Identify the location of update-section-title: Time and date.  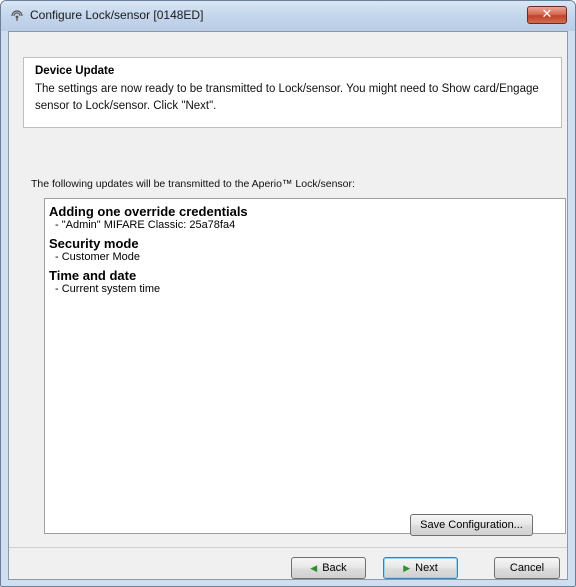
(93, 275).